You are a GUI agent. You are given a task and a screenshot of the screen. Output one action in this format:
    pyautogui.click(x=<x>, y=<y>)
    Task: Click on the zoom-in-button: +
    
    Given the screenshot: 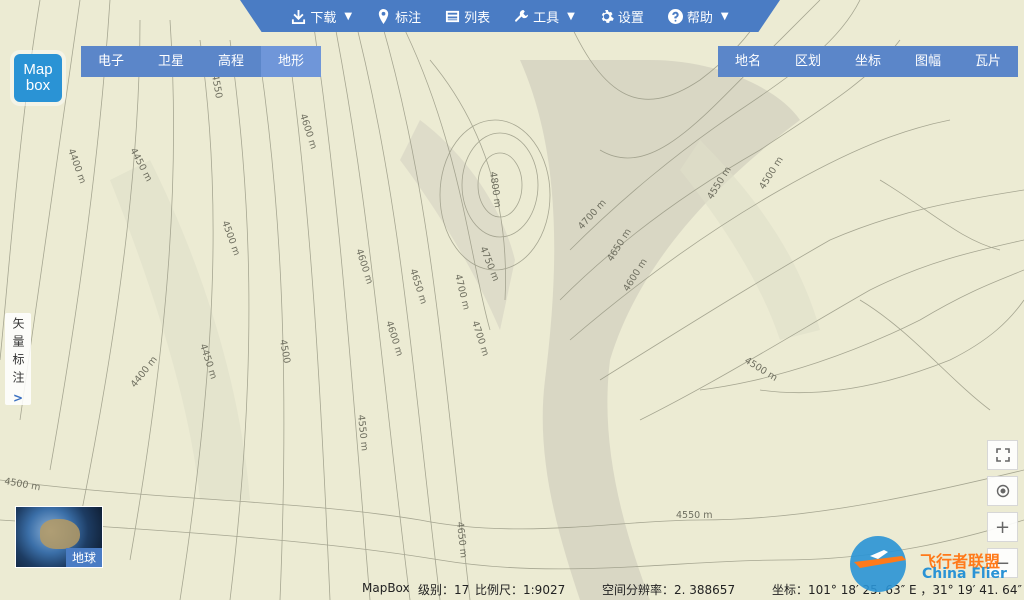 What is the action you would take?
    pyautogui.click(x=1002, y=527)
    